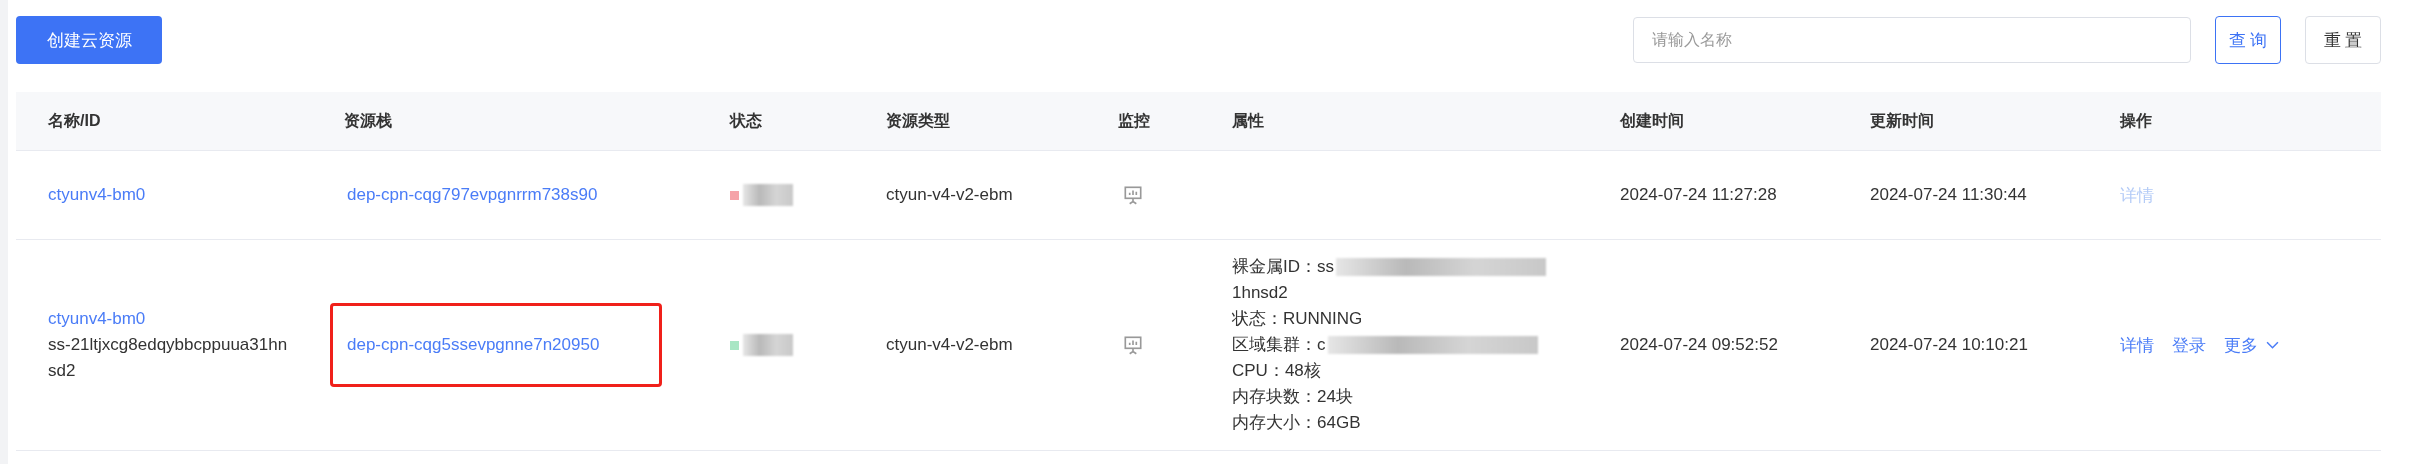 This screenshot has width=2409, height=464. I want to click on property-text: 状态：RUNNING, so click(1298, 319).